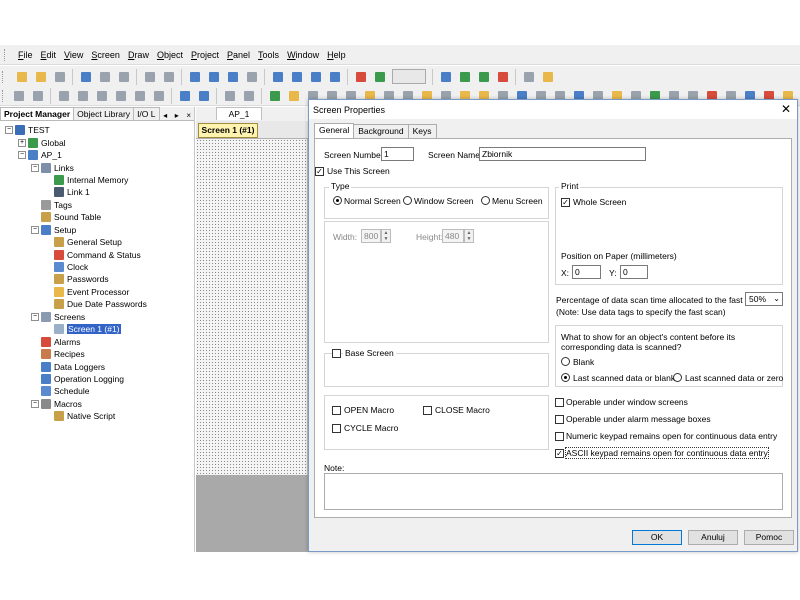 This screenshot has width=800, height=600. What do you see at coordinates (777, 491) in the screenshot?
I see `note-scrollbar` at bounding box center [777, 491].